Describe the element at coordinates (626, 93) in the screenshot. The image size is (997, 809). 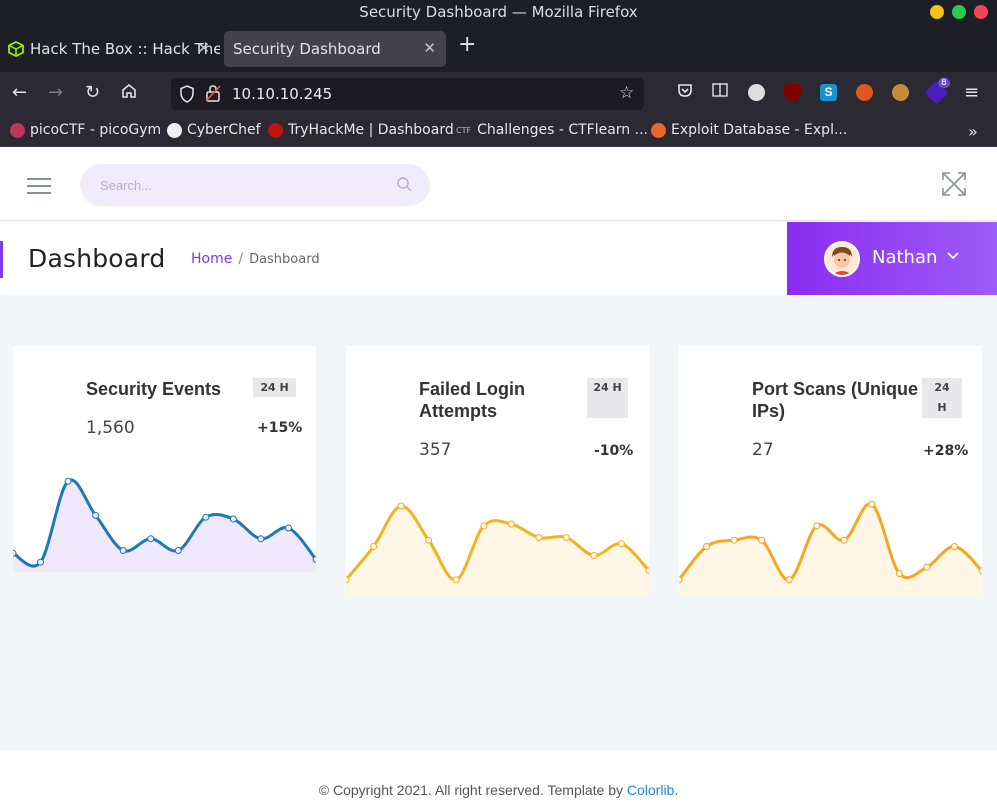
I see `bookmark-star-icon: ☆` at that location.